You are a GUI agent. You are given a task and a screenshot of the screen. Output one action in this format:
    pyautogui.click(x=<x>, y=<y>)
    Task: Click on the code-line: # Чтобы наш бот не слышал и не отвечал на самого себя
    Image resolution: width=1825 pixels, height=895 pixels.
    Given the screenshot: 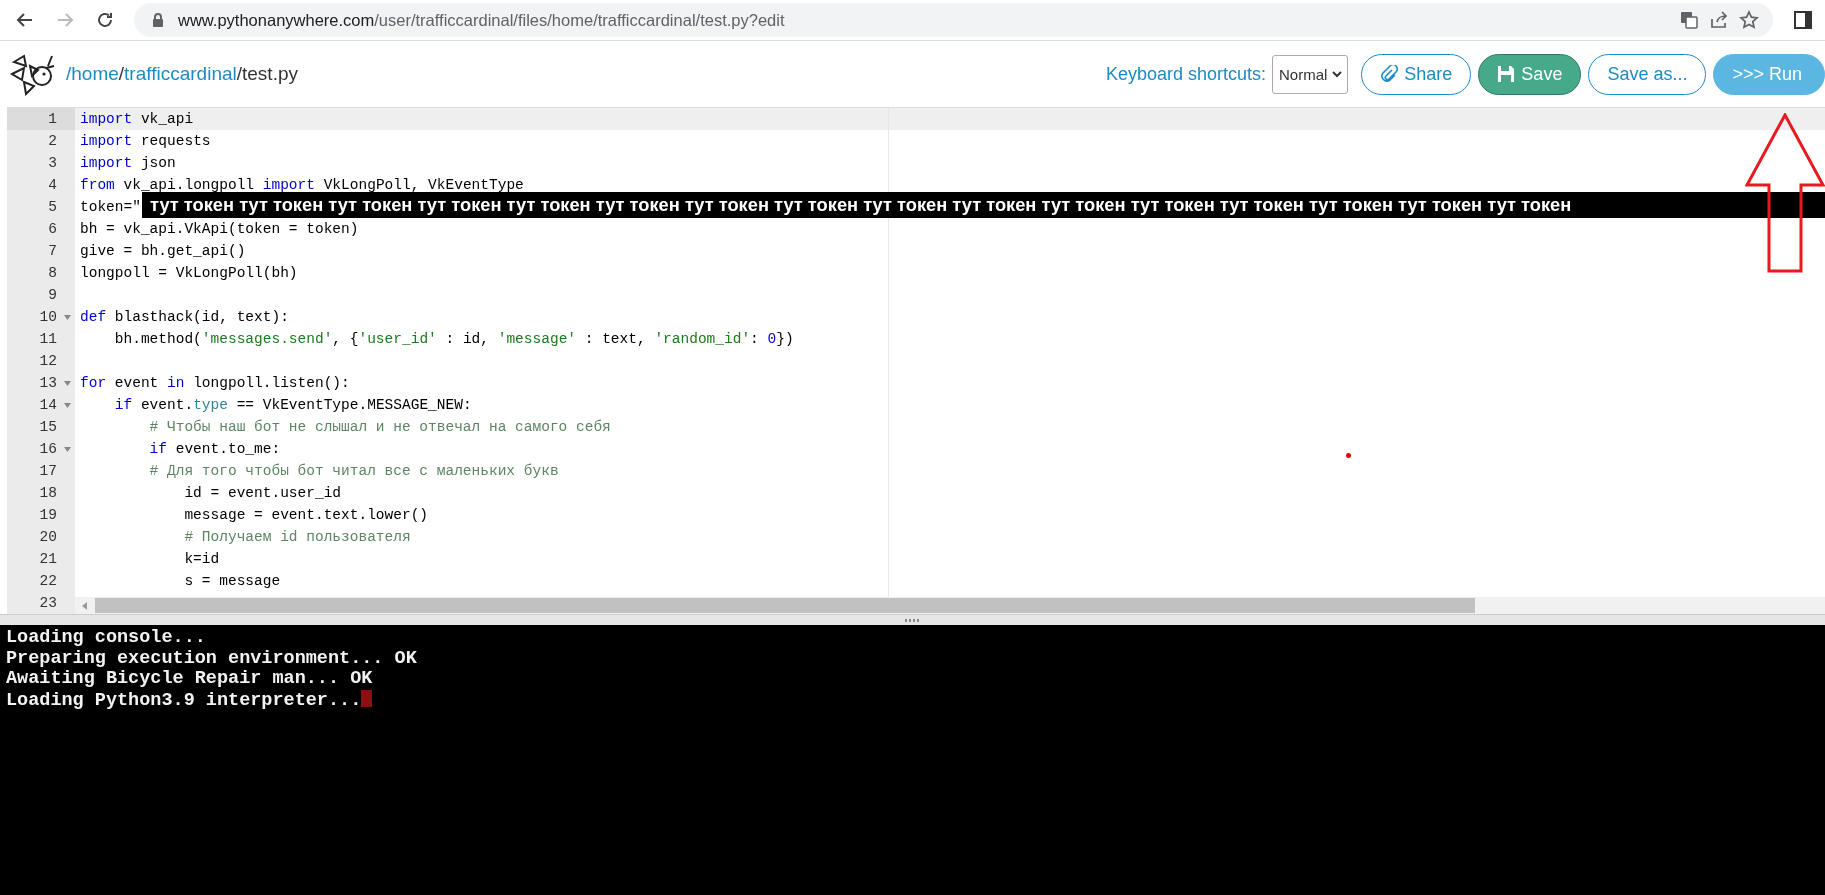 What is the action you would take?
    pyautogui.click(x=379, y=427)
    